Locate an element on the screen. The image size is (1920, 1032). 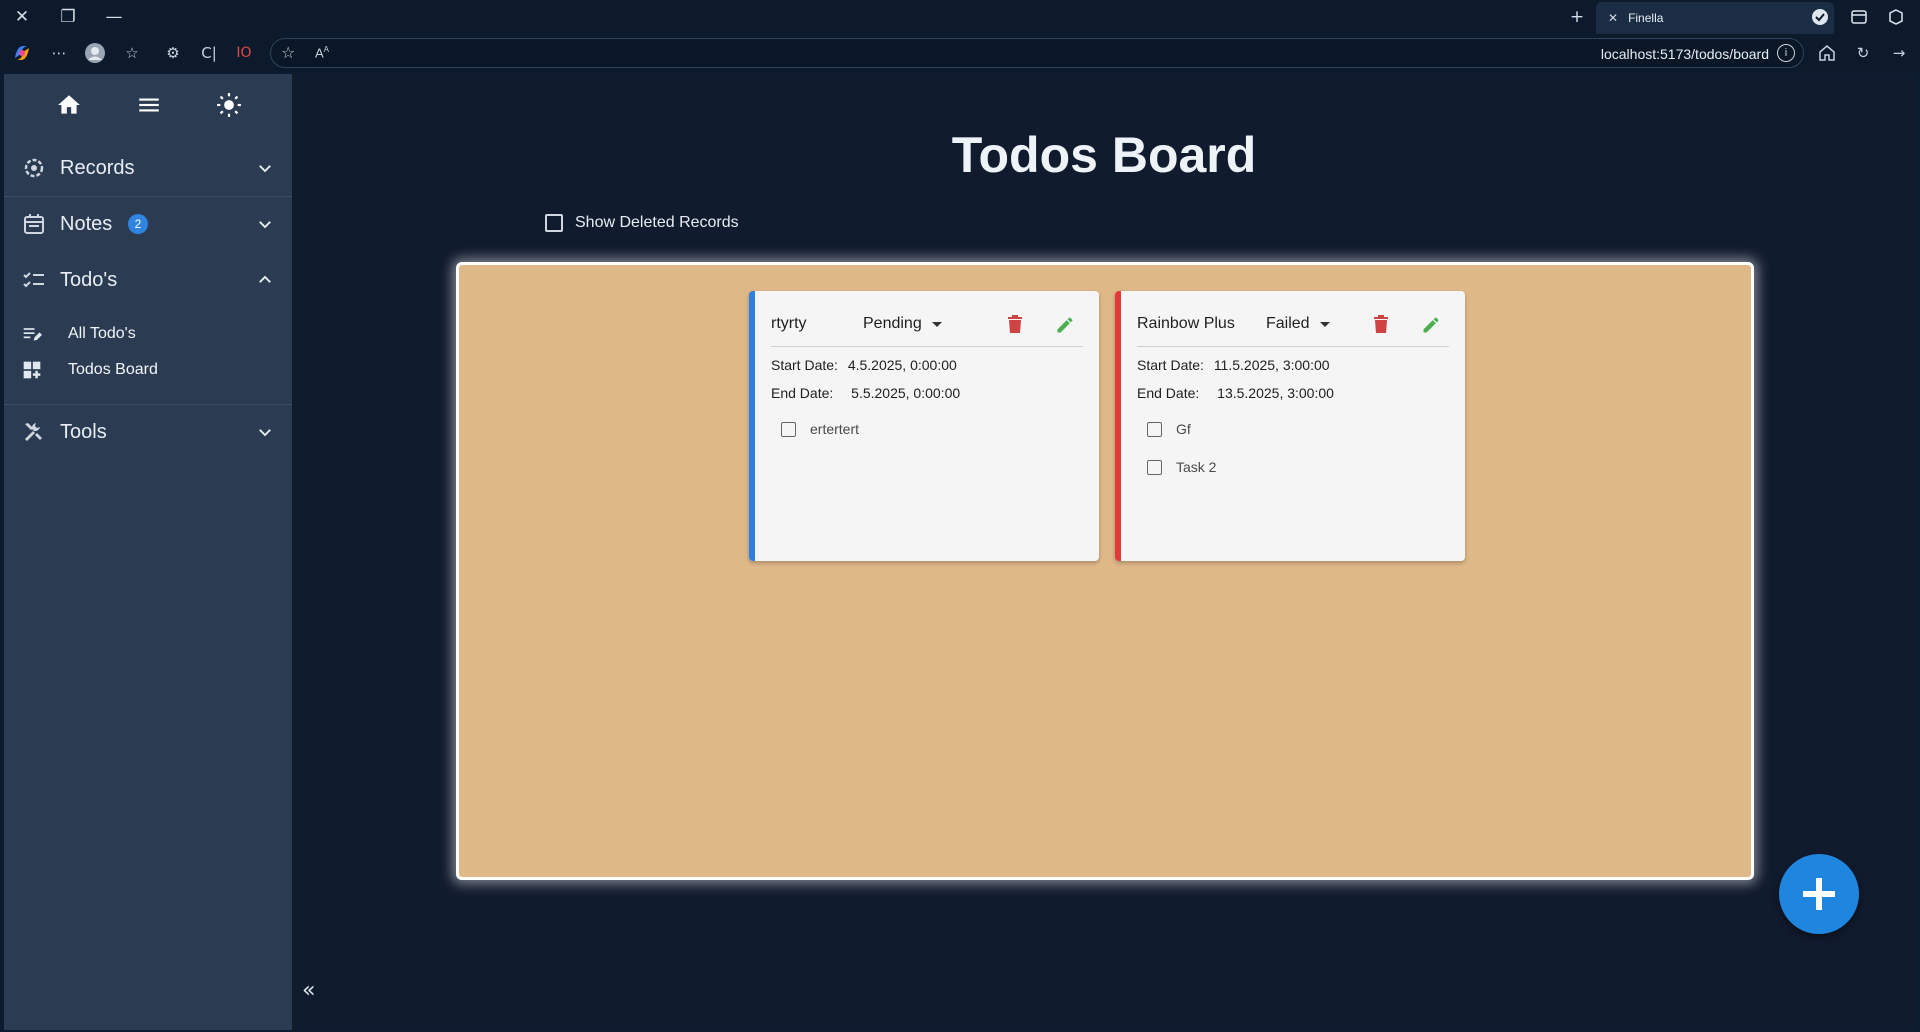
card-header: Rainbow Plus Failed is located at coordinates (1293, 319).